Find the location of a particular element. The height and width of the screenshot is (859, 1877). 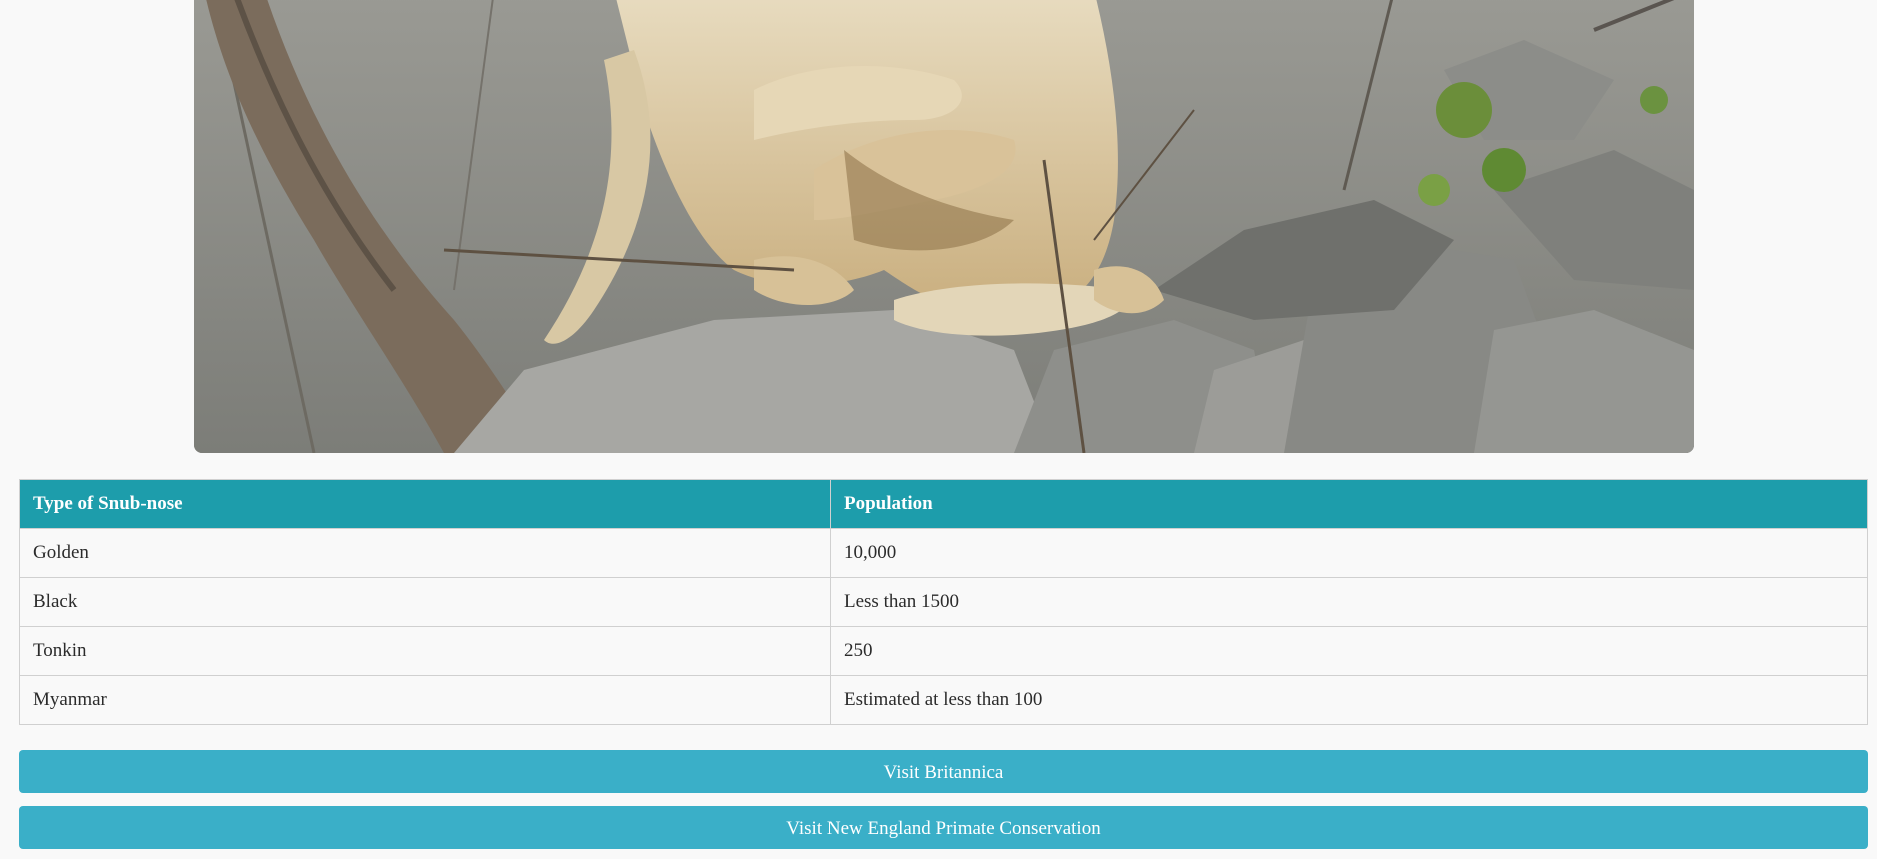

cell-population: 10,000 is located at coordinates (1349, 553).